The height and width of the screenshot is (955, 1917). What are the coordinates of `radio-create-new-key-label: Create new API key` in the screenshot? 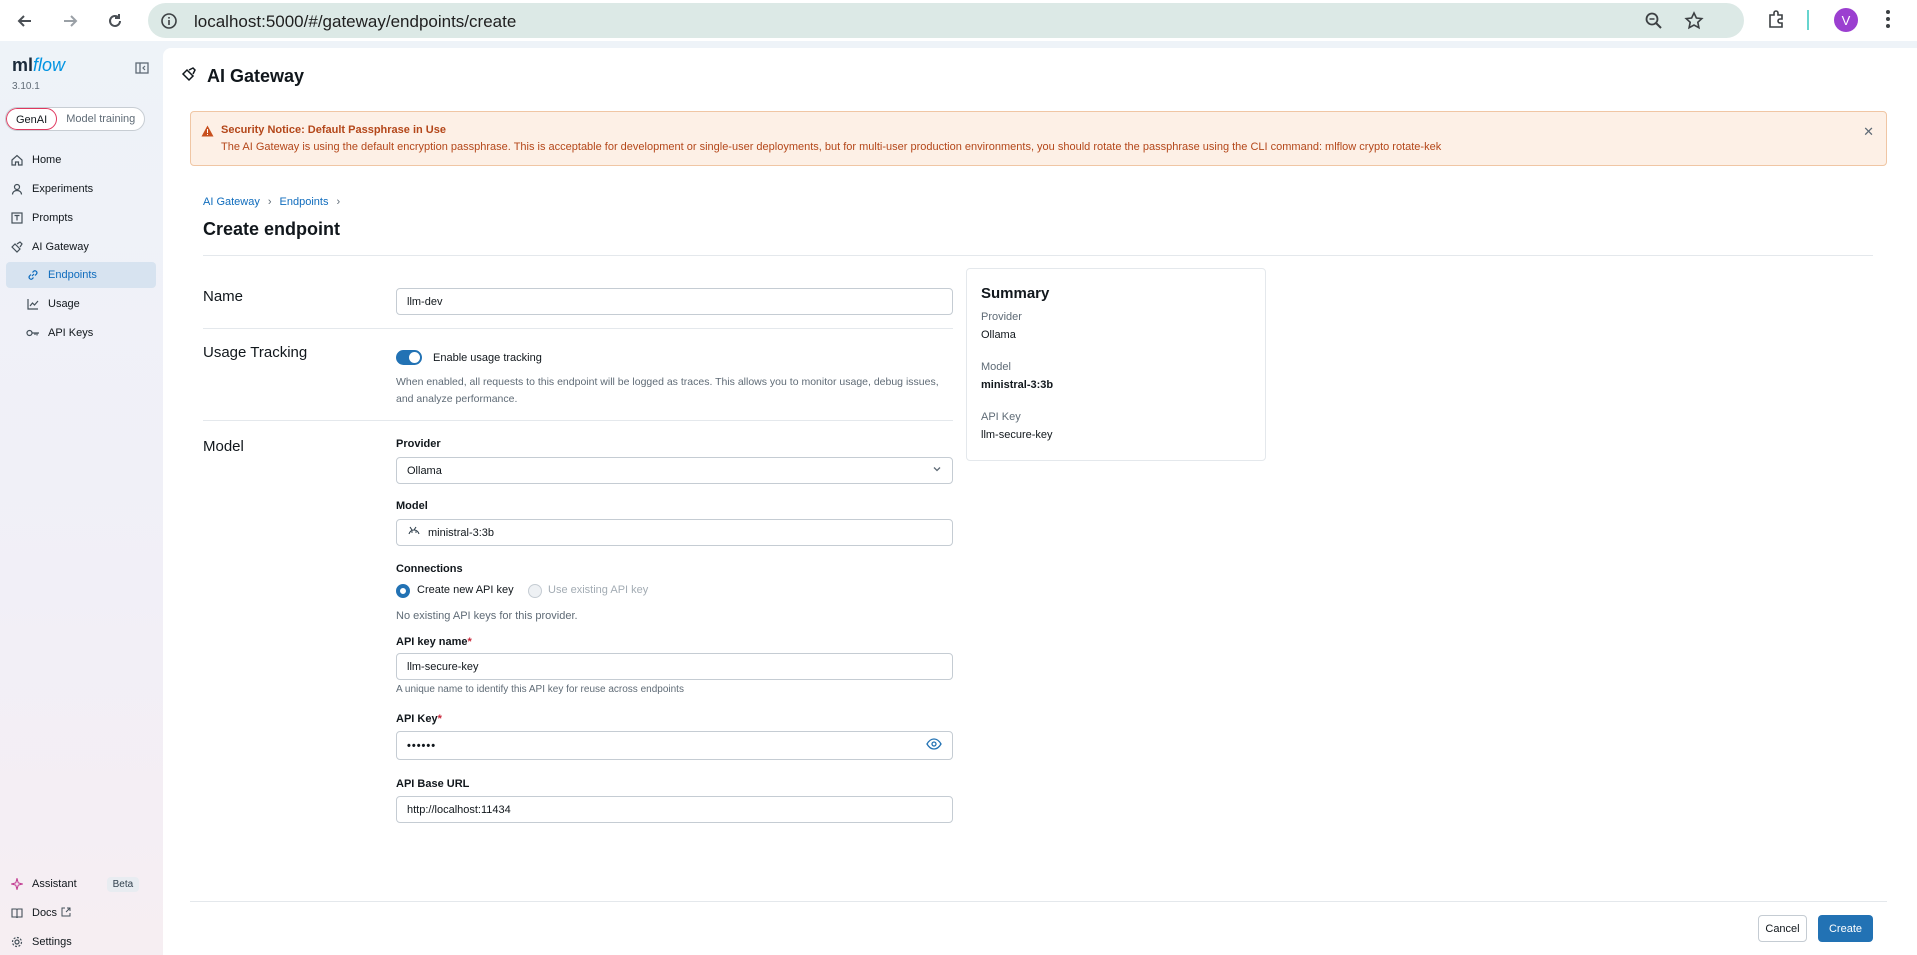 It's located at (465, 590).